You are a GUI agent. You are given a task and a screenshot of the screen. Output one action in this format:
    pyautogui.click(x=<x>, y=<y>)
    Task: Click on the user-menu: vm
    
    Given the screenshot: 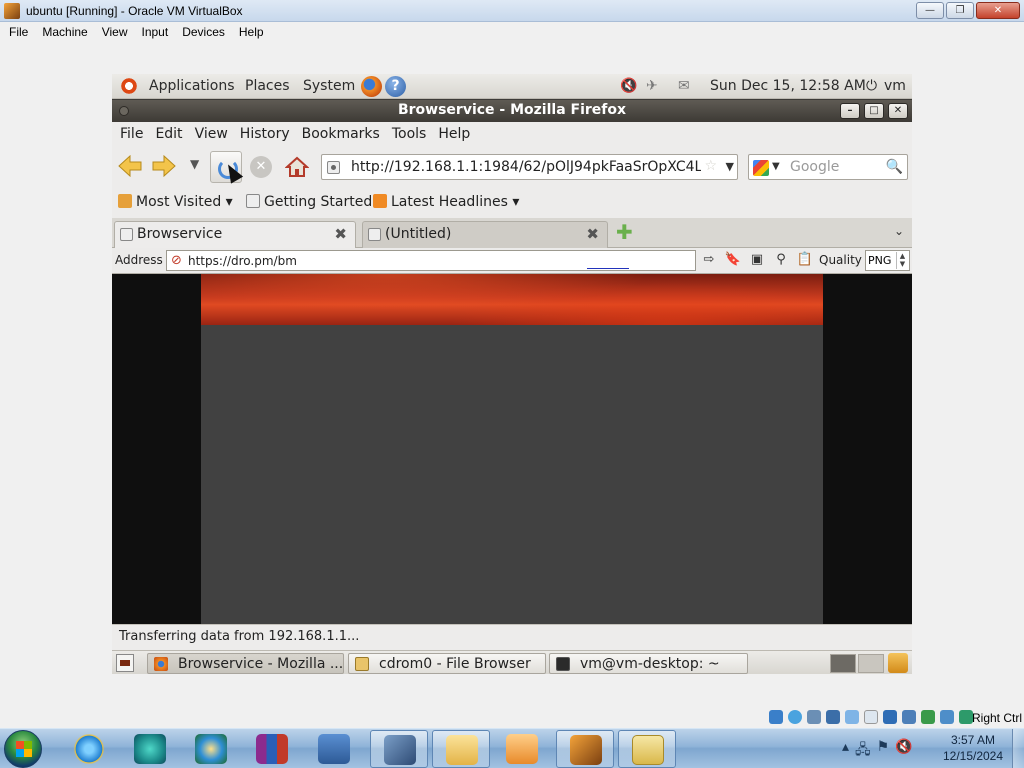 What is the action you would take?
    pyautogui.click(x=895, y=86)
    